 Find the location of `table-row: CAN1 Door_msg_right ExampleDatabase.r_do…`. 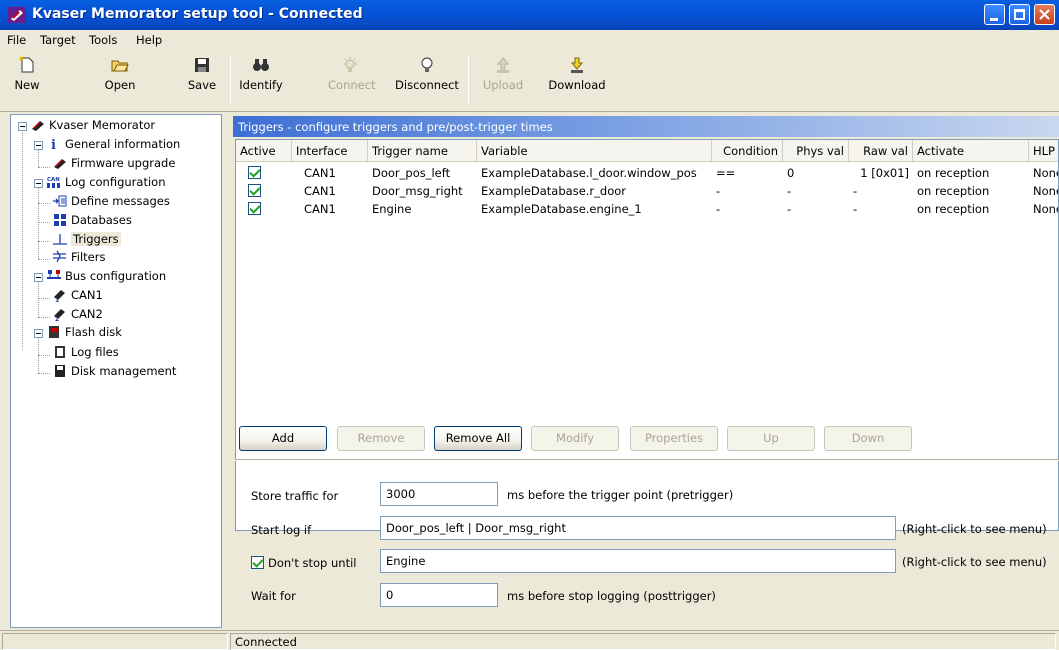

table-row: CAN1 Door_msg_right ExampleDatabase.r_do… is located at coordinates (647, 191).